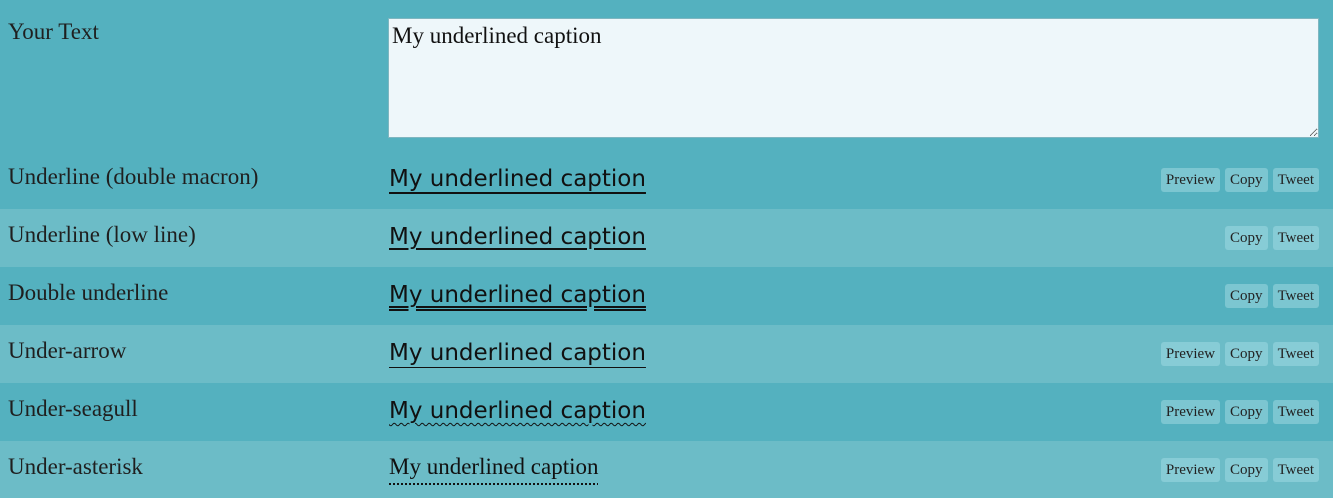 The height and width of the screenshot is (498, 1333). Describe the element at coordinates (73, 408) in the screenshot. I see `row-label: Under-seagull` at that location.